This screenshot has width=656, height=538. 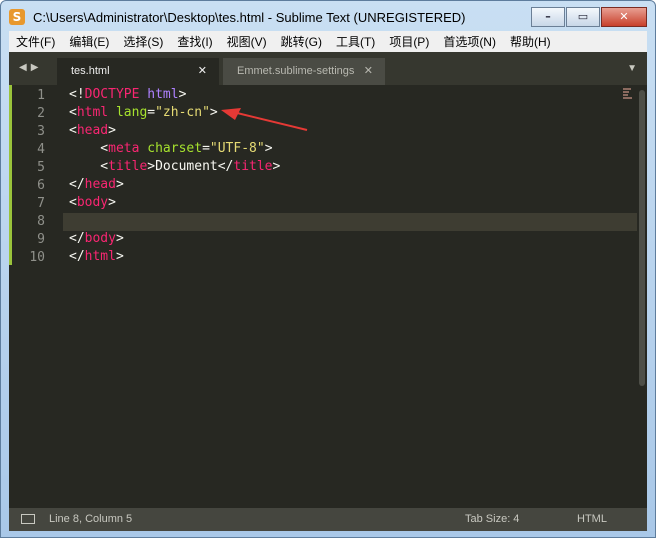 What do you see at coordinates (530, 41) in the screenshot?
I see `menu-help: 帮助(H)` at bounding box center [530, 41].